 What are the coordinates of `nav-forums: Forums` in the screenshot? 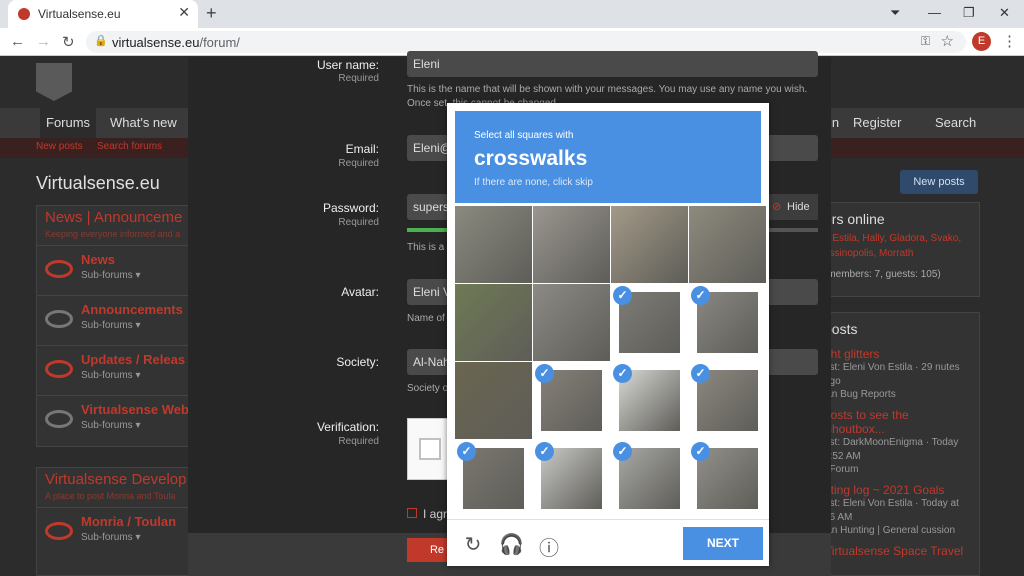 It's located at (68, 123).